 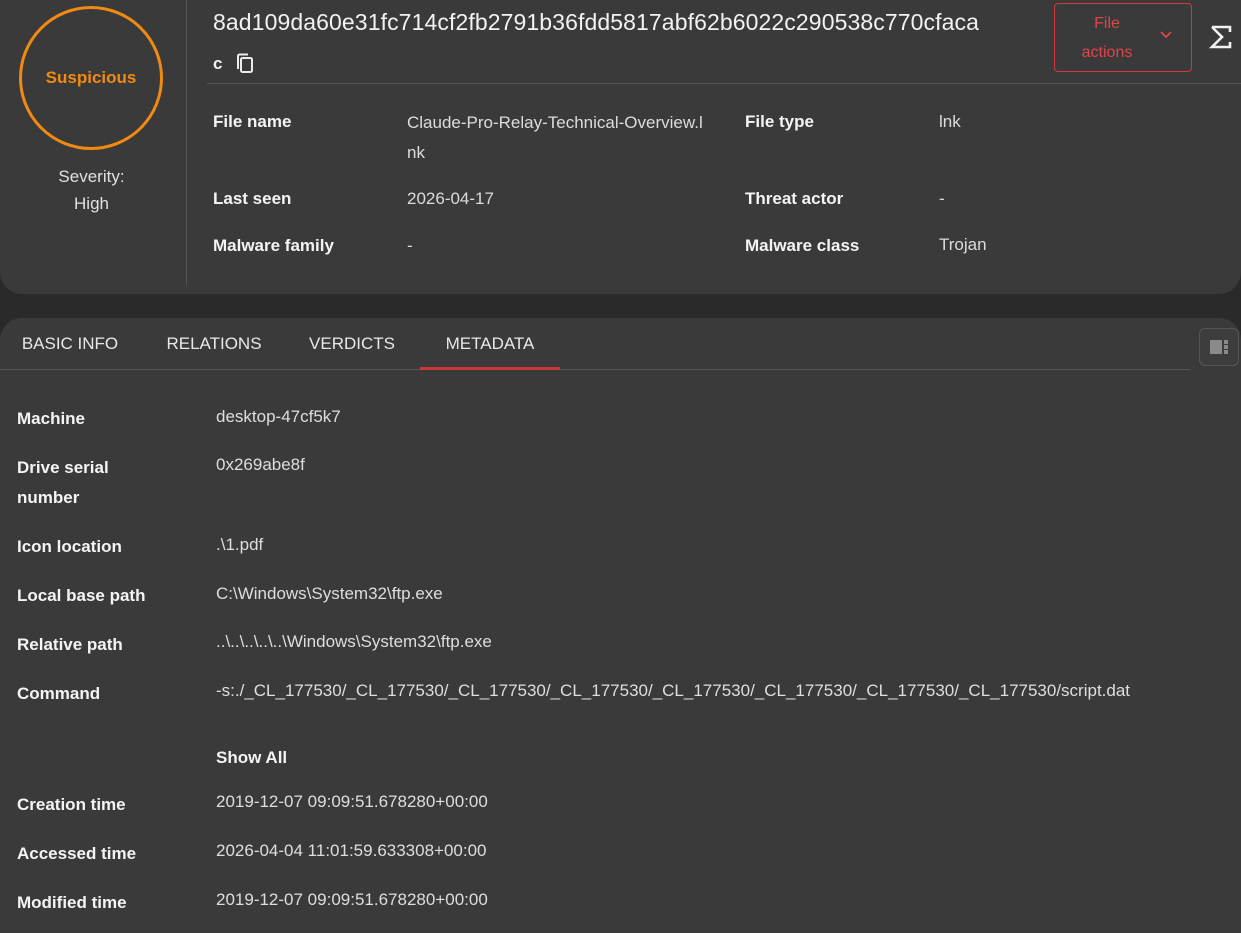 What do you see at coordinates (91, 190) in the screenshot?
I see `severity: Severity: High` at bounding box center [91, 190].